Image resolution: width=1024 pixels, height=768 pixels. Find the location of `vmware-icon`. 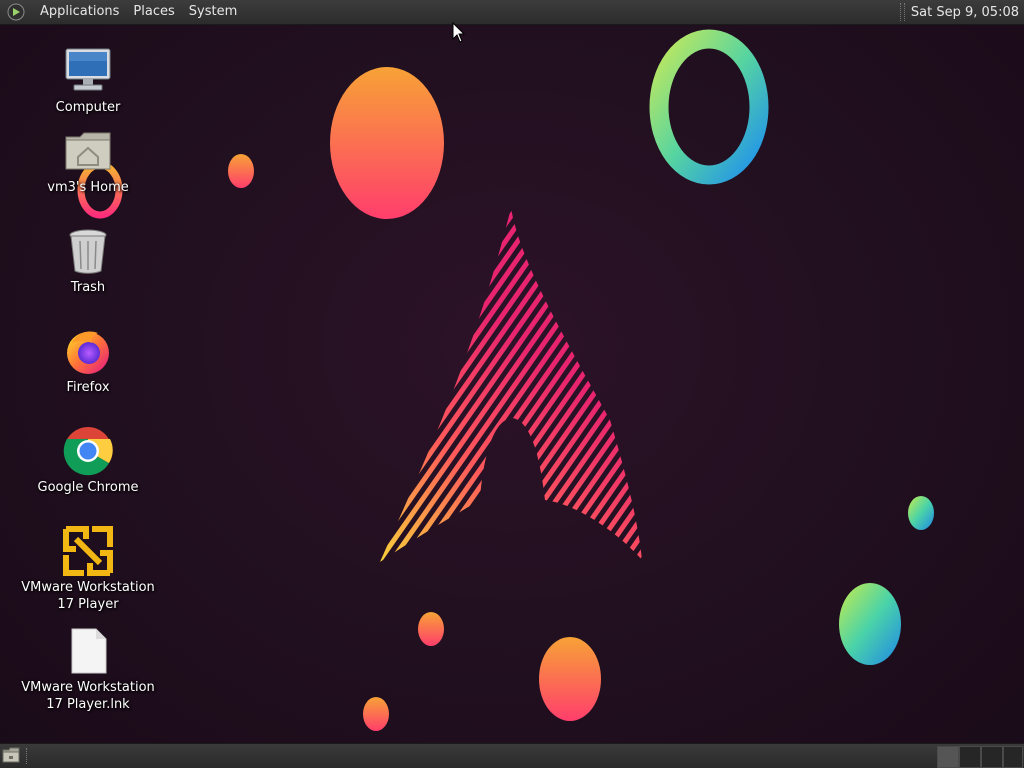

vmware-icon is located at coordinates (88, 551).